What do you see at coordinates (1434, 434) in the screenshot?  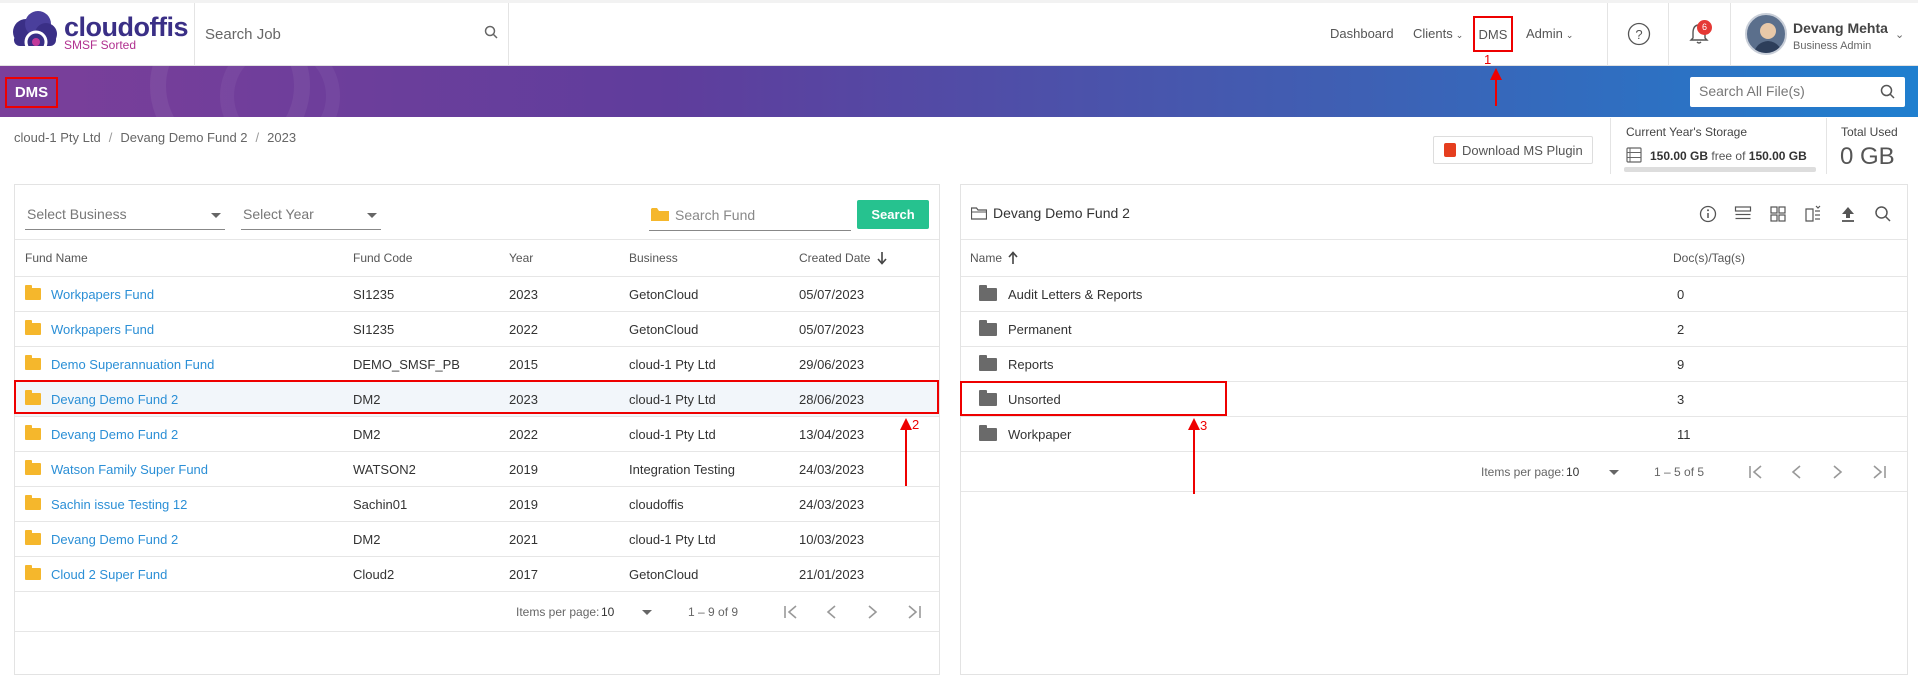 I see `list-item: Workpaper 11` at bounding box center [1434, 434].